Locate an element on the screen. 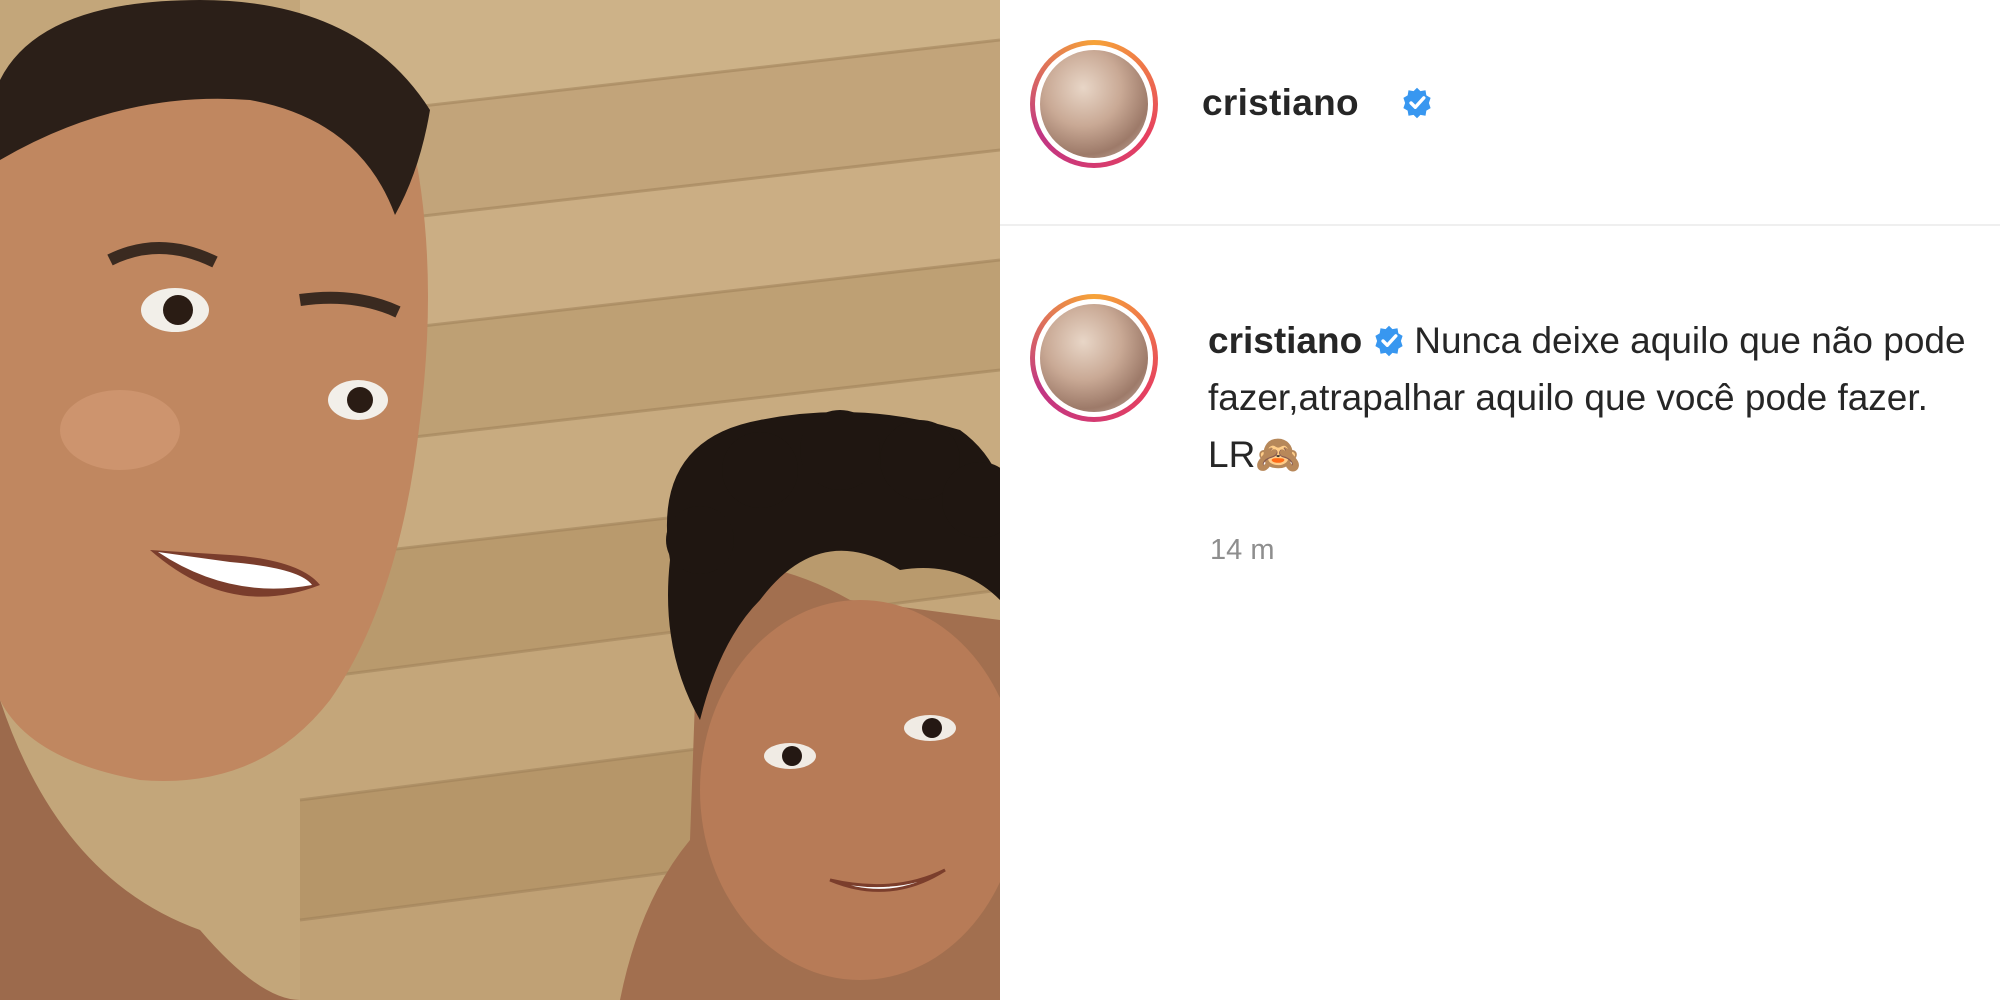  header-username-link: cristiano is located at coordinates (1280, 103).